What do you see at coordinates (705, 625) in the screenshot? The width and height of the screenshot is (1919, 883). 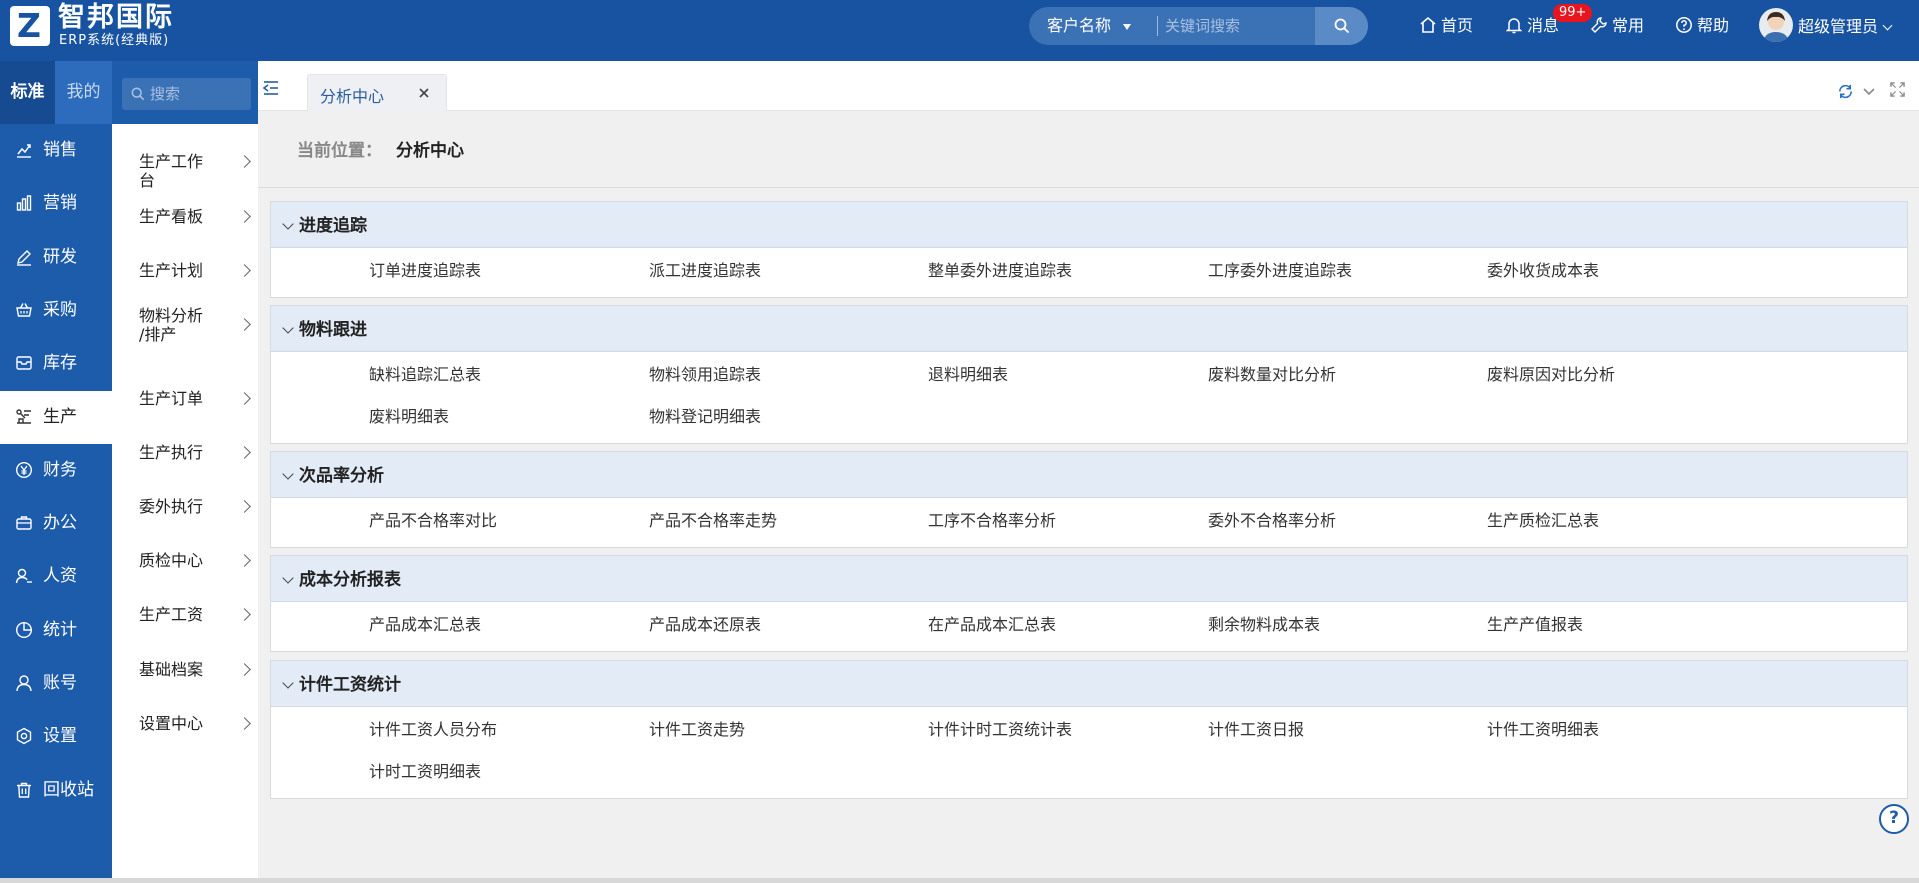 I see `report-link: 产品成本还原表` at bounding box center [705, 625].